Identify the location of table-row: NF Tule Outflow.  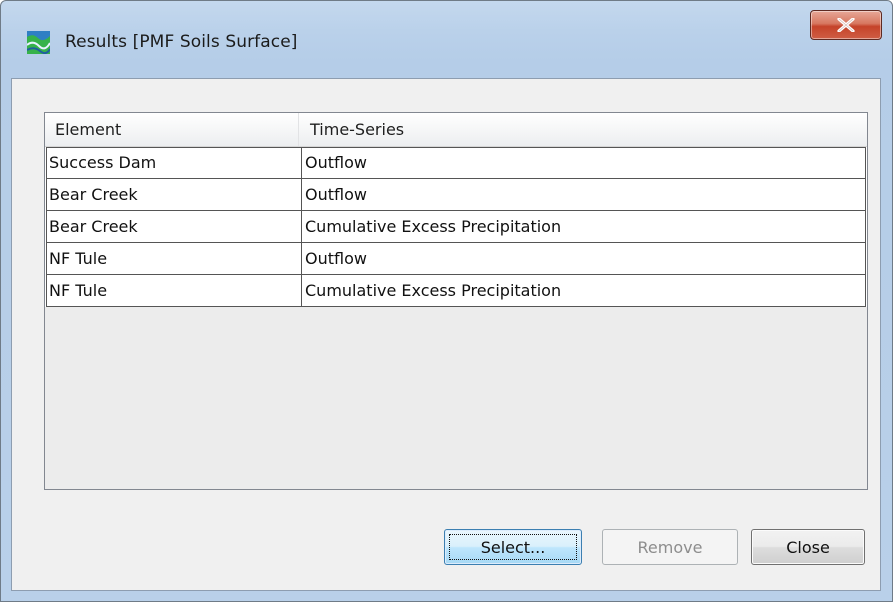
(456, 259).